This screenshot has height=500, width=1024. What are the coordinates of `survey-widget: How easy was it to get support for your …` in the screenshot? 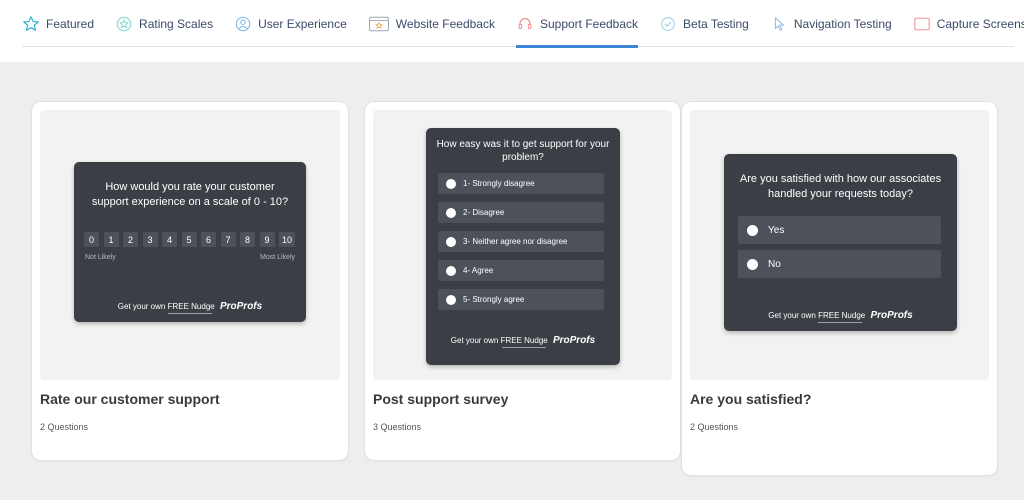 It's located at (523, 246).